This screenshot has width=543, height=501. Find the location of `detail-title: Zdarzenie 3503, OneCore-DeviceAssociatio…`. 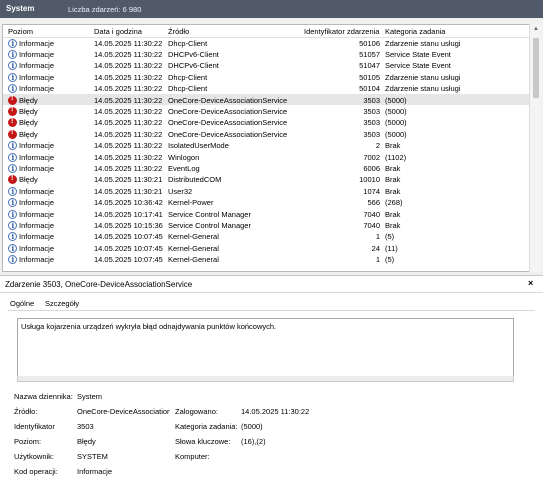

detail-title: Zdarzenie 3503, OneCore-DeviceAssociatio… is located at coordinates (99, 284).